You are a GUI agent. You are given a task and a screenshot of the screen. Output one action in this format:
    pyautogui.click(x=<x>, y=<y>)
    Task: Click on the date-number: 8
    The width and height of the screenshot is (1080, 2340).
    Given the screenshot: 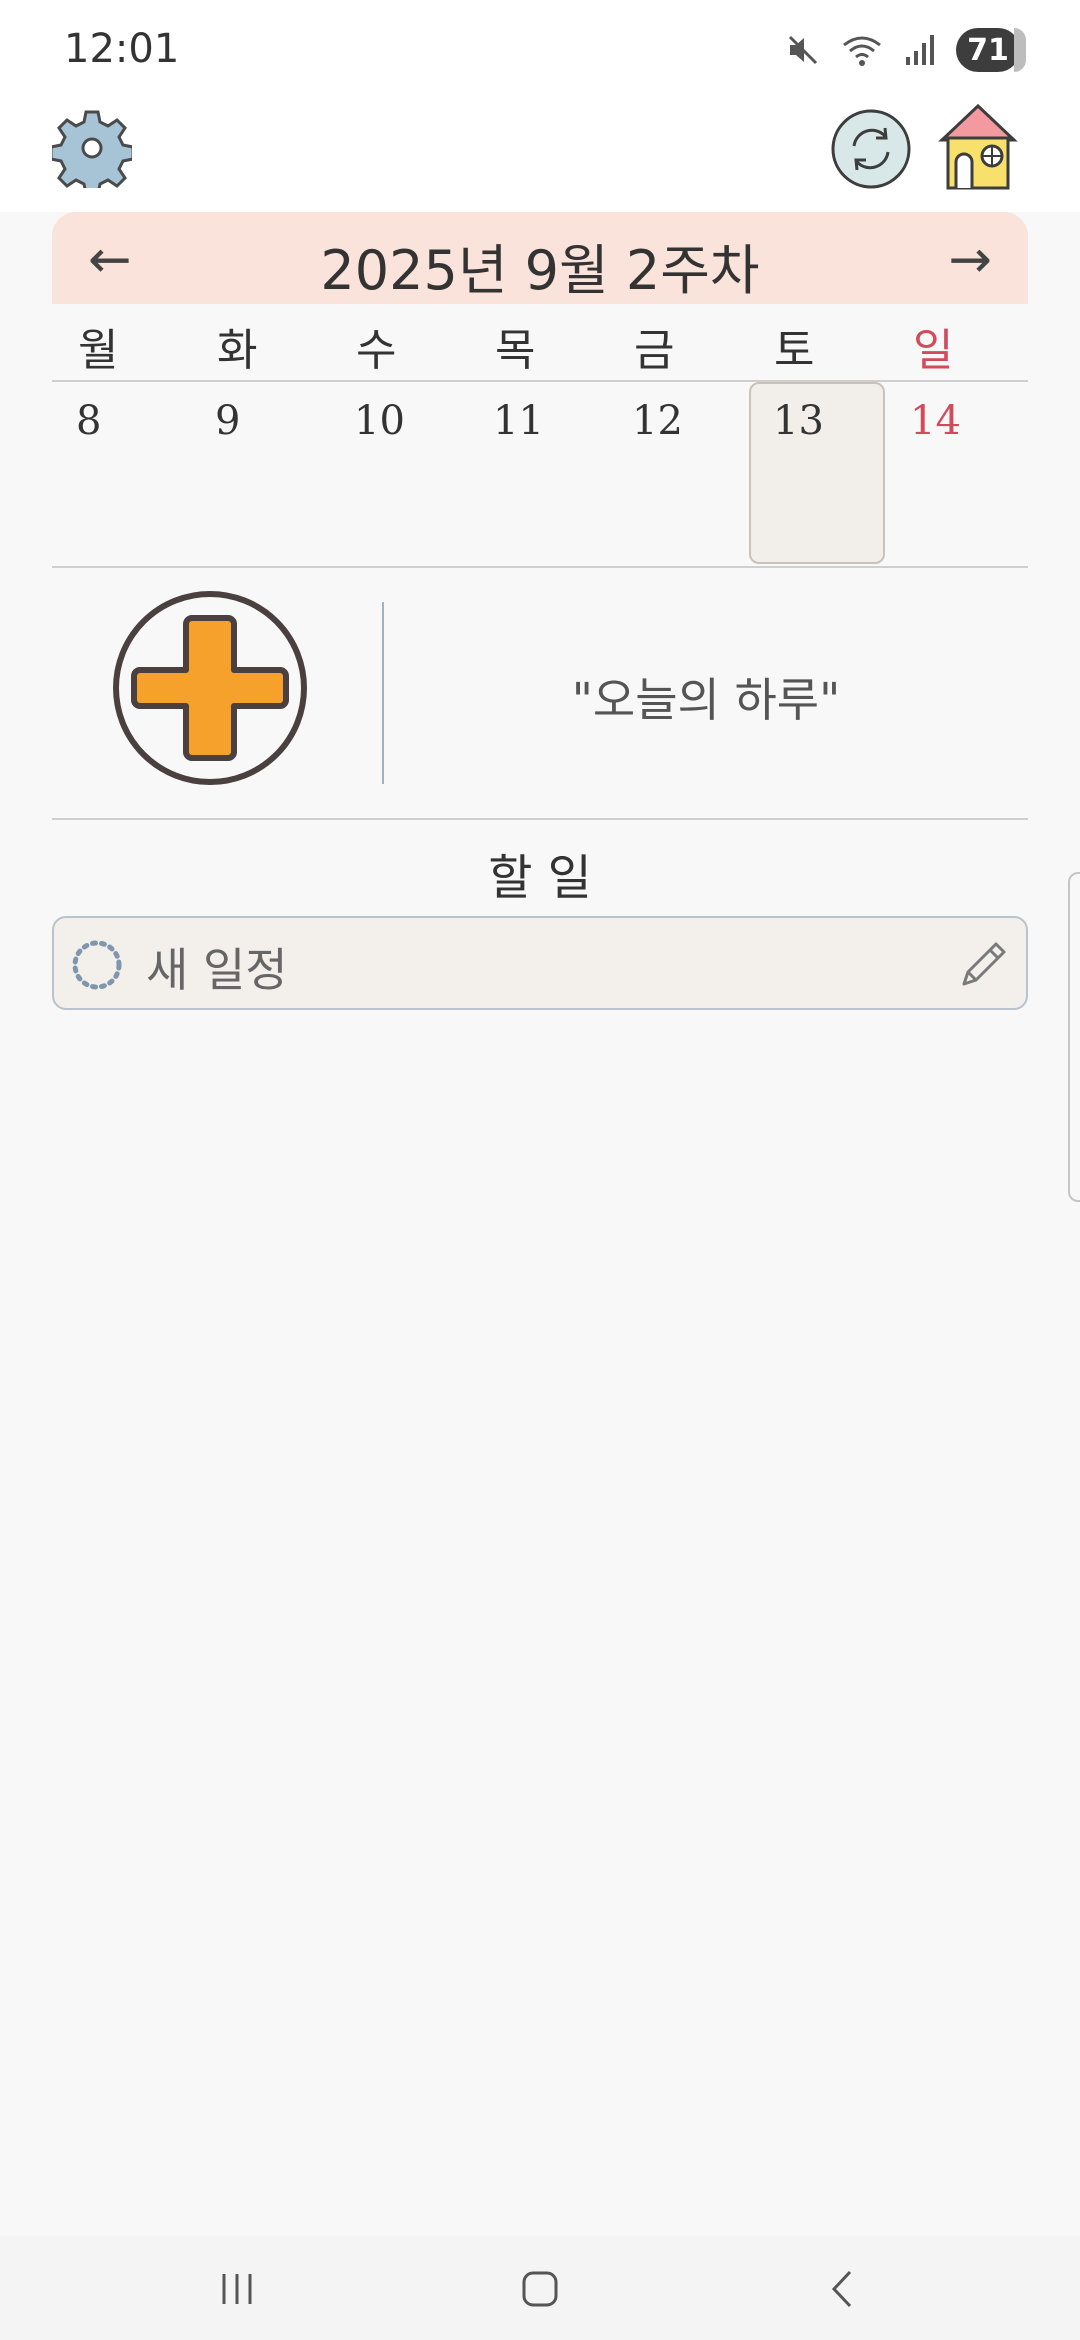 What is the action you would take?
    pyautogui.click(x=89, y=421)
    